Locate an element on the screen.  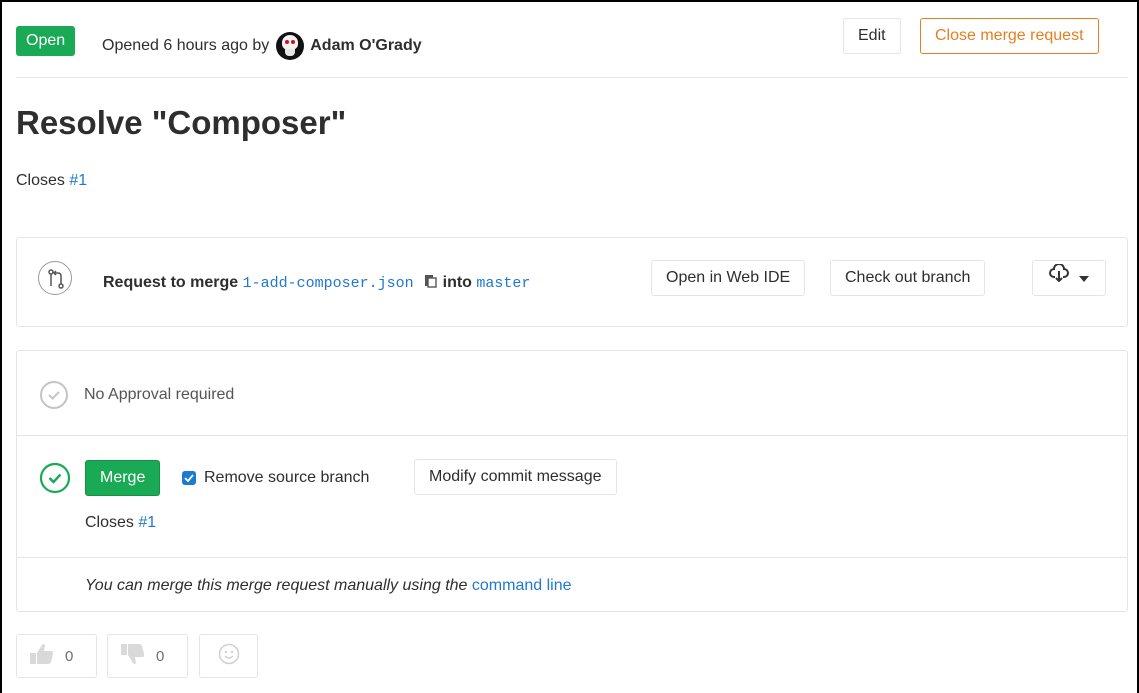
opened-prefix: Opened 6 hours ago by is located at coordinates (186, 45).